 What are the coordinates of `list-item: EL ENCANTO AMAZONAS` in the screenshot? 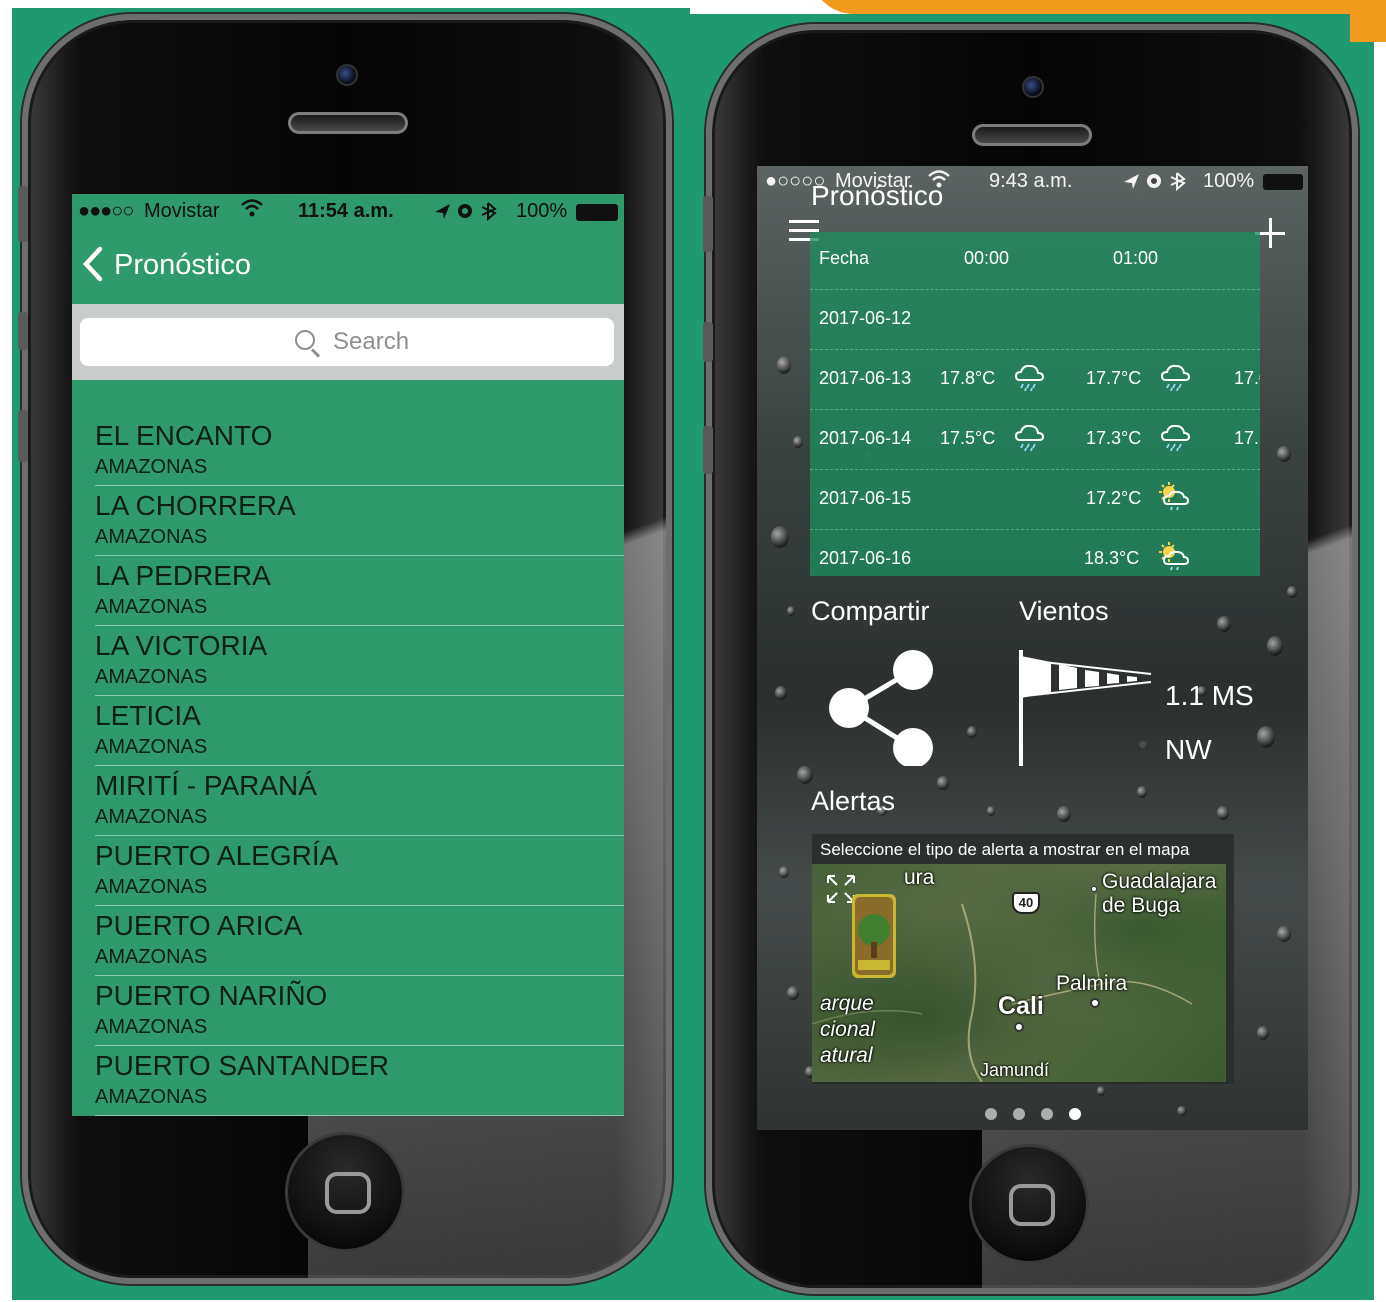 It's located at (359, 451).